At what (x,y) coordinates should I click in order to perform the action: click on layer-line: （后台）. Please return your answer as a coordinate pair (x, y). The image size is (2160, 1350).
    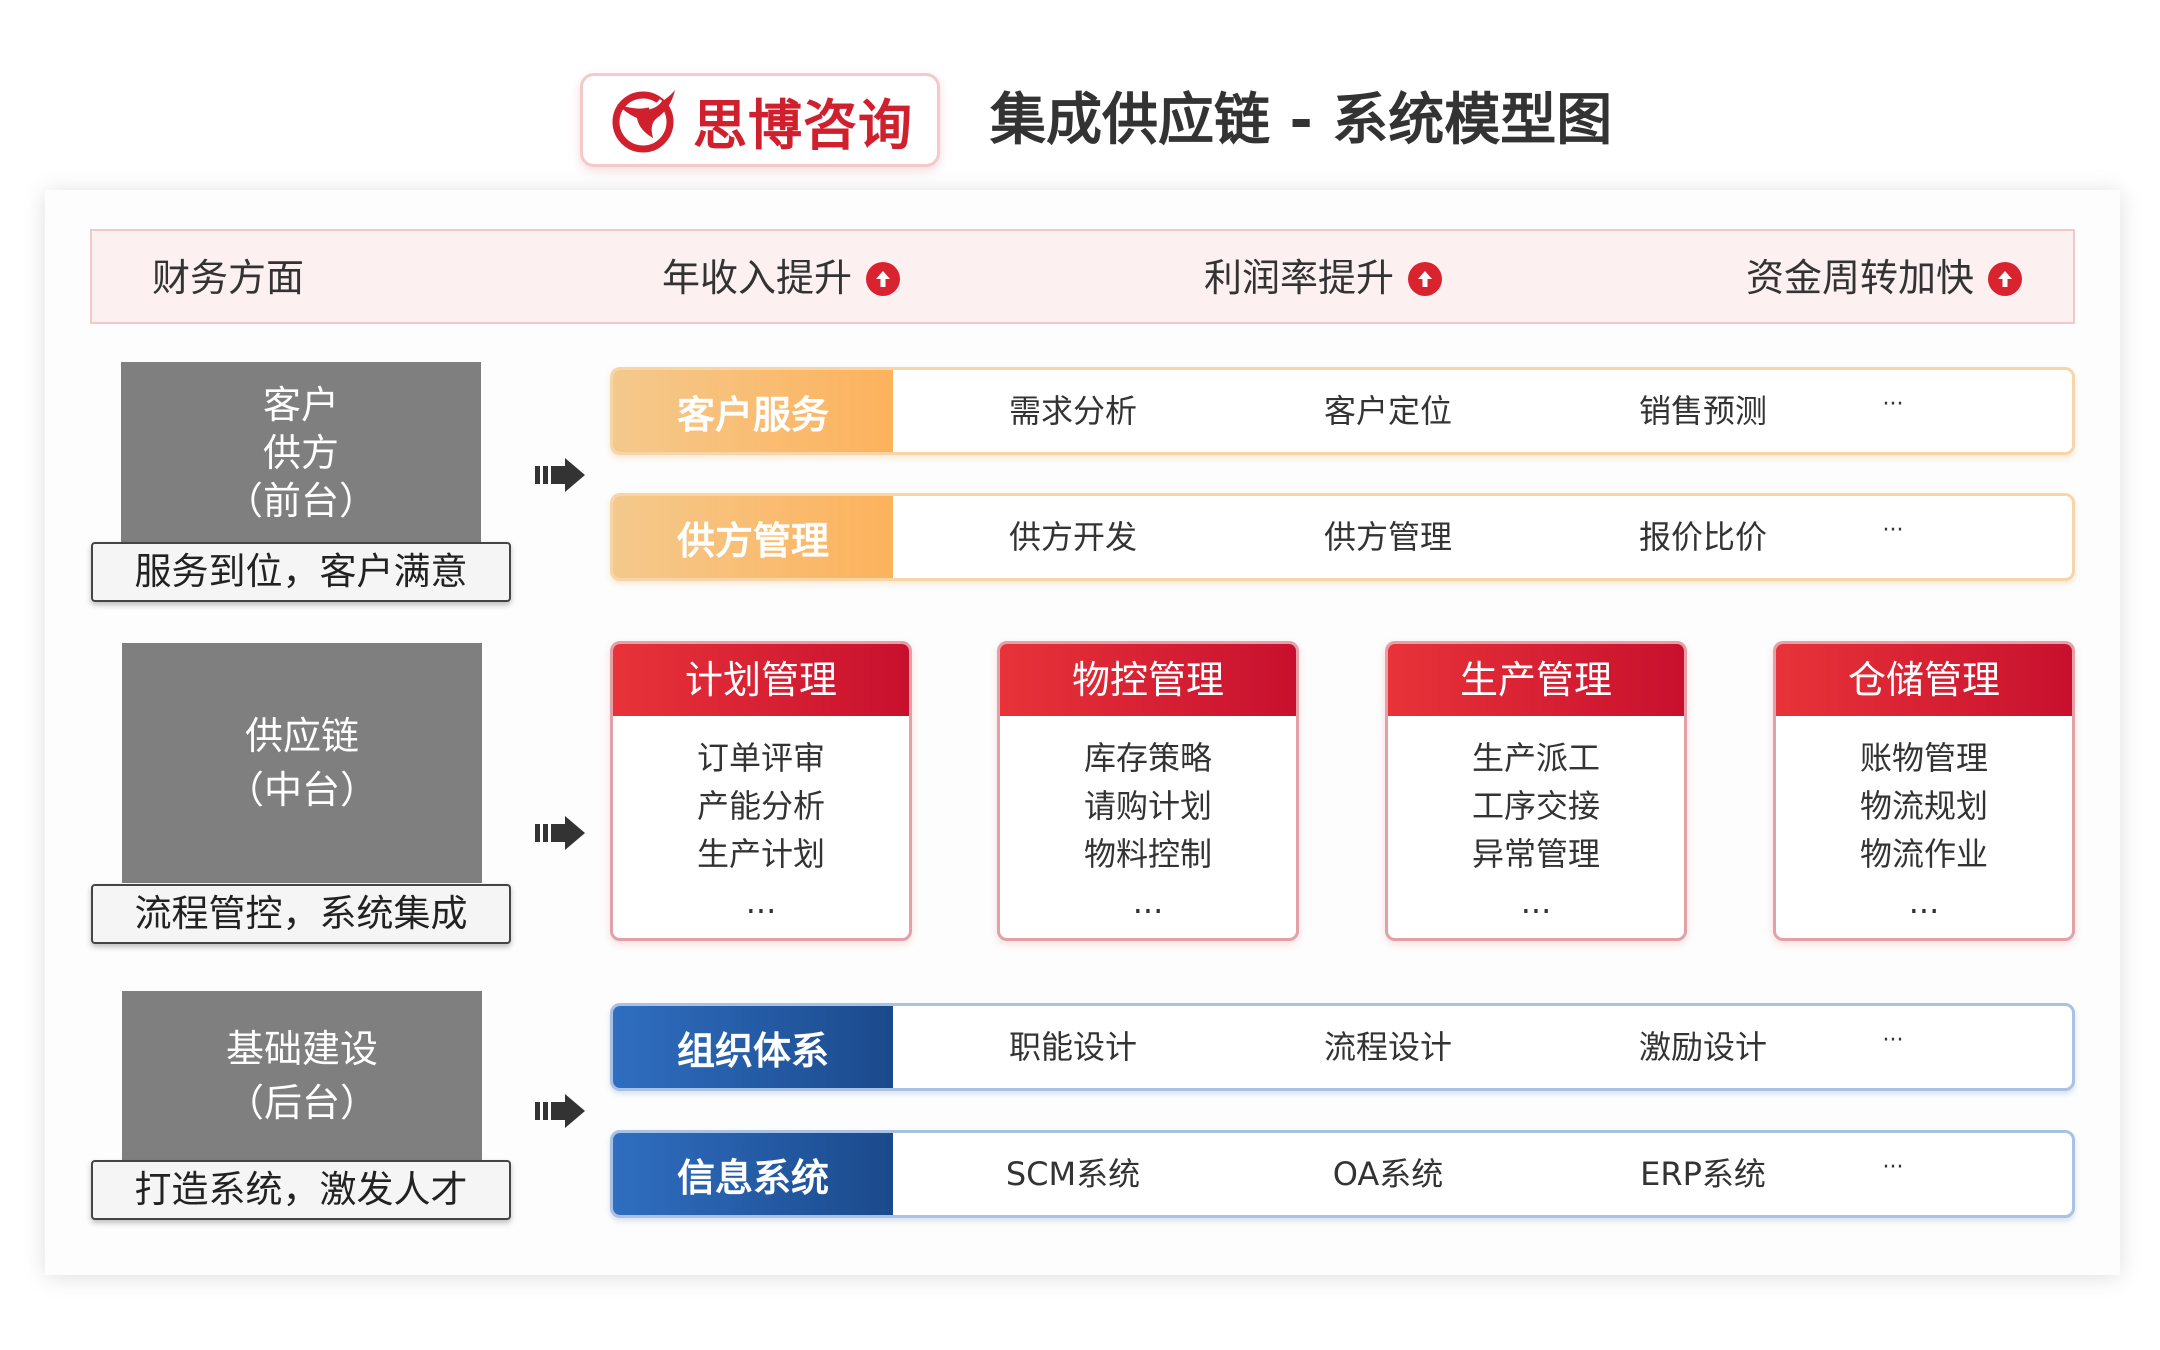
    Looking at the image, I should click on (301, 1103).